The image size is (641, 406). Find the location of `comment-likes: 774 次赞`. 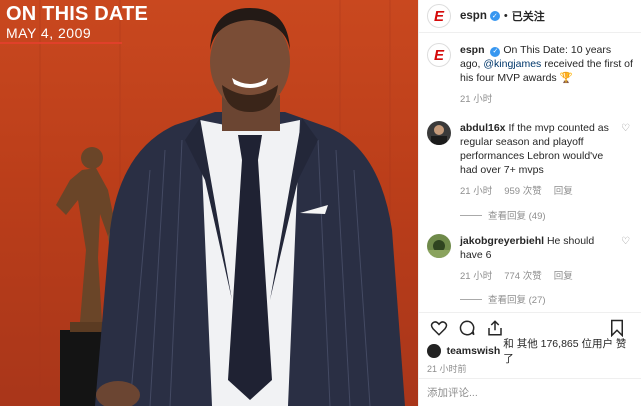

comment-likes: 774 次赞 is located at coordinates (523, 277).